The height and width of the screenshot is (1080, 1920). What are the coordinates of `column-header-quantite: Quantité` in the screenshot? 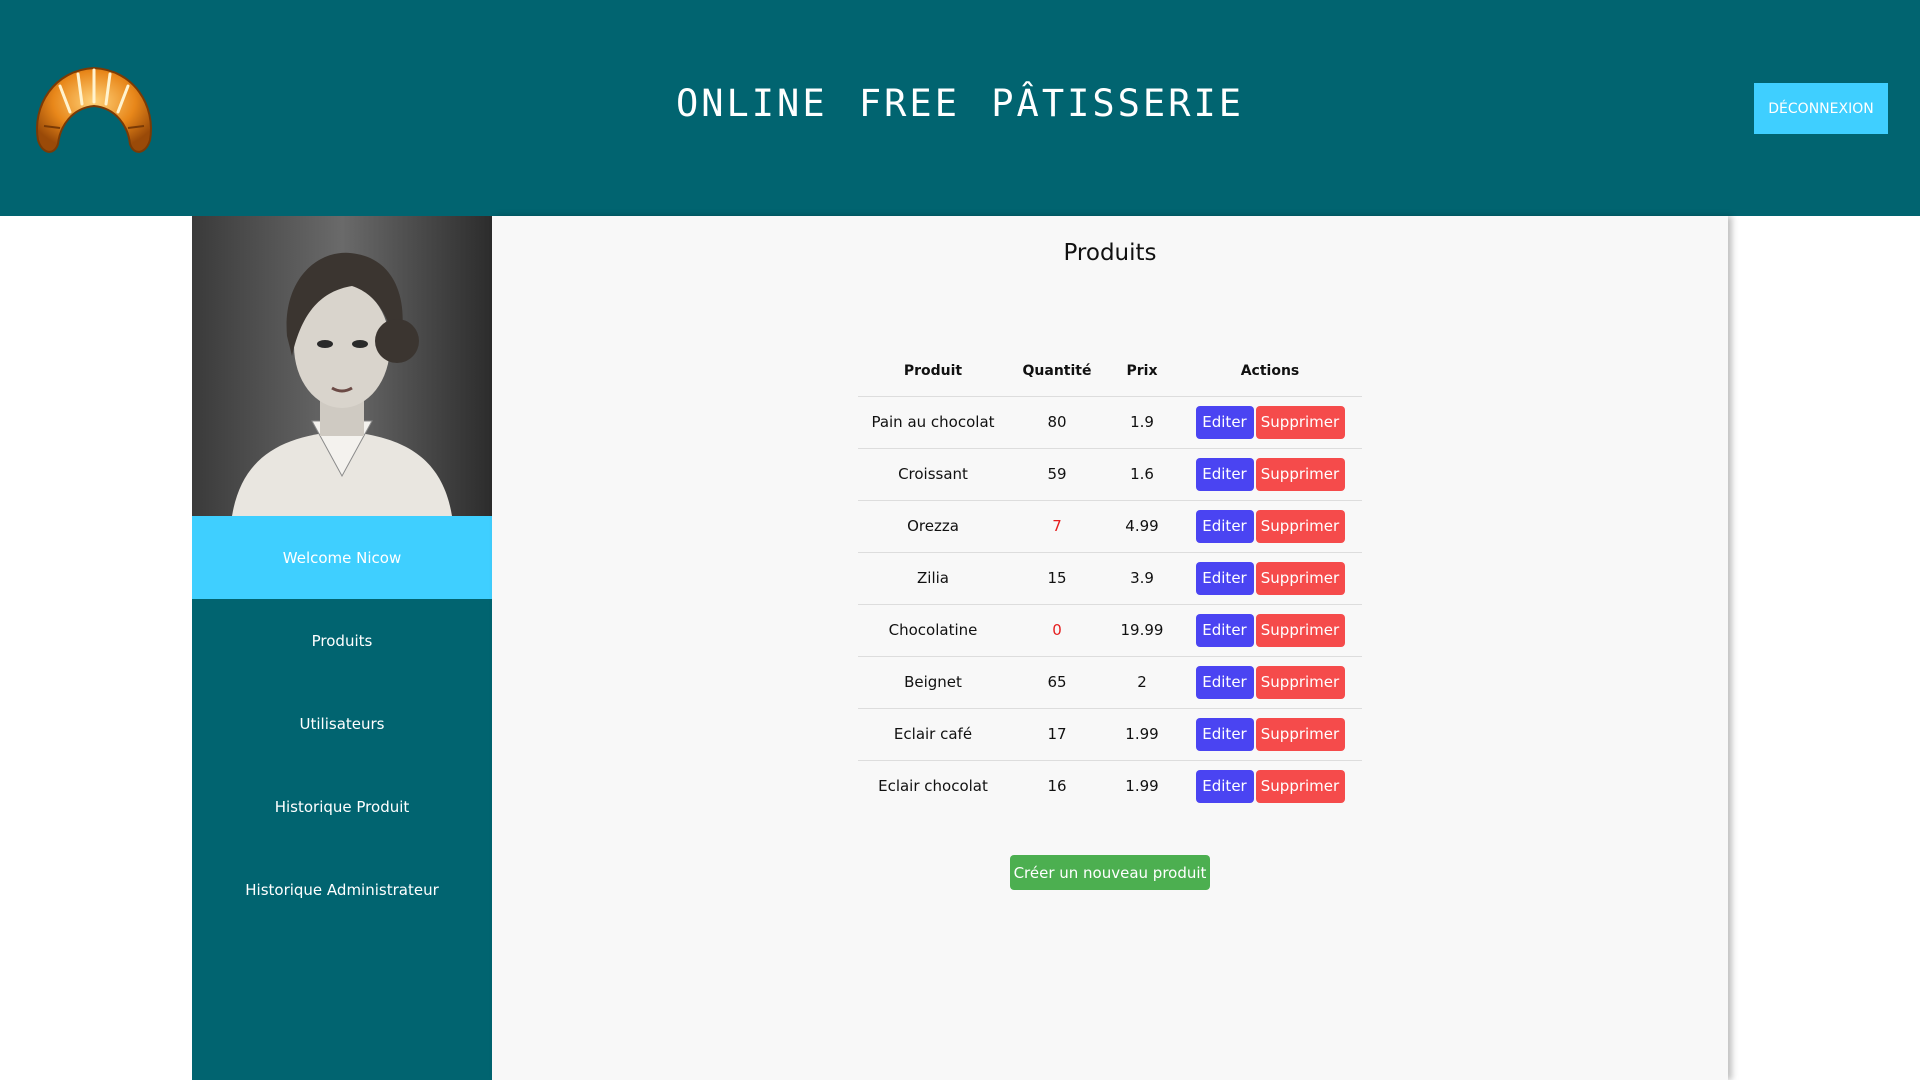 It's located at (1057, 371).